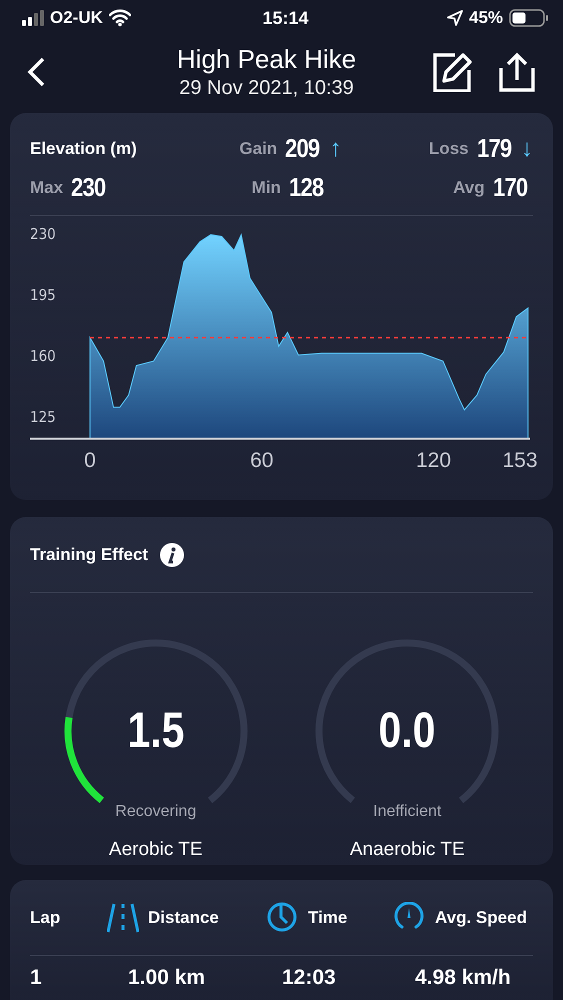  Describe the element at coordinates (183, 918) in the screenshot. I see `column-header: Distance` at that location.